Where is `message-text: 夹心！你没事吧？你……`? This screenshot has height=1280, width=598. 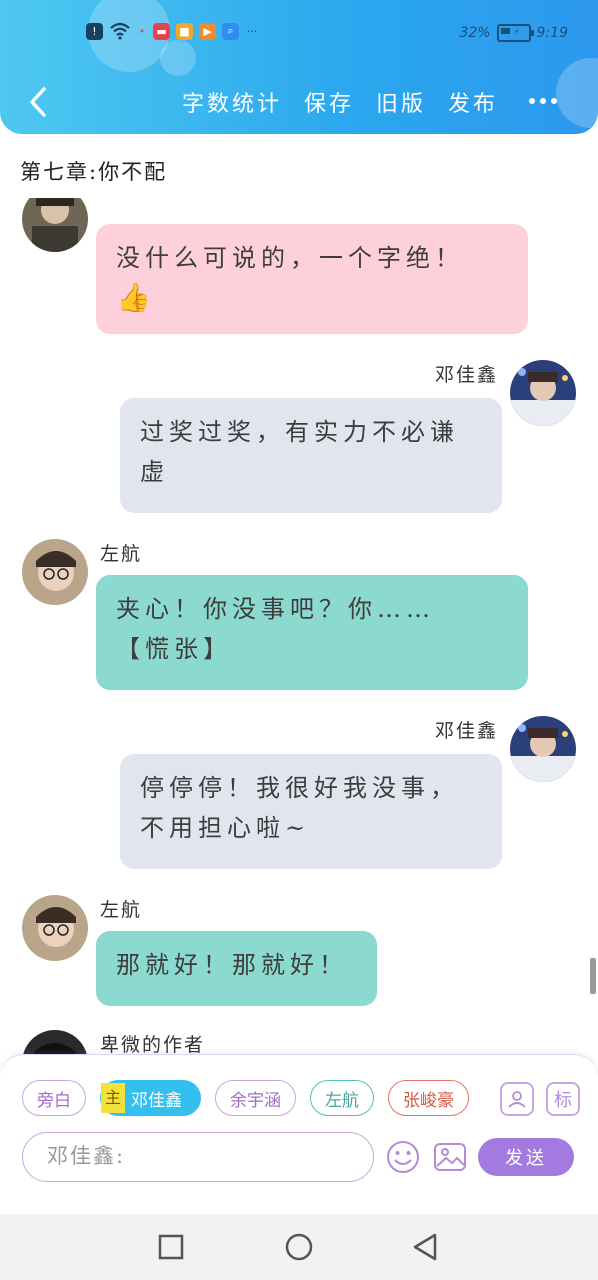
message-text: 夹心！你没事吧？你…… is located at coordinates (275, 609).